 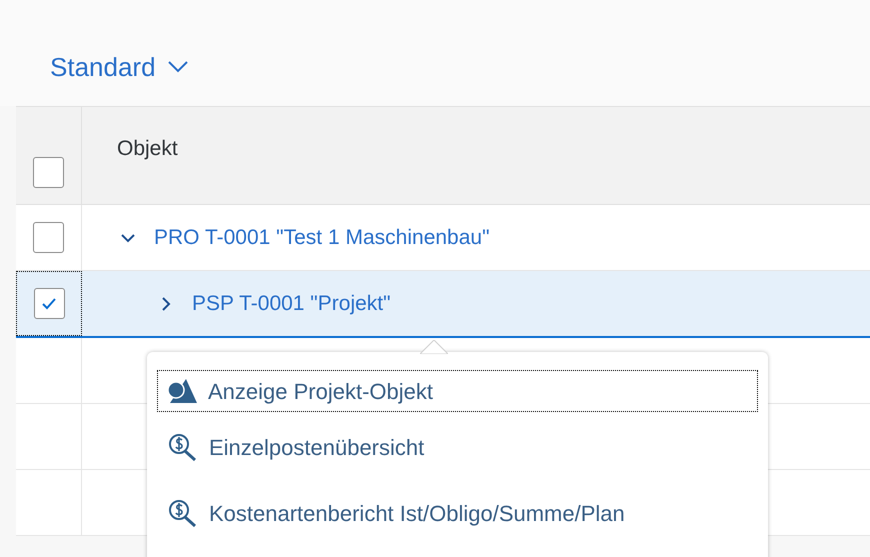 What do you see at coordinates (119, 67) in the screenshot?
I see `variant-selector: Standard` at bounding box center [119, 67].